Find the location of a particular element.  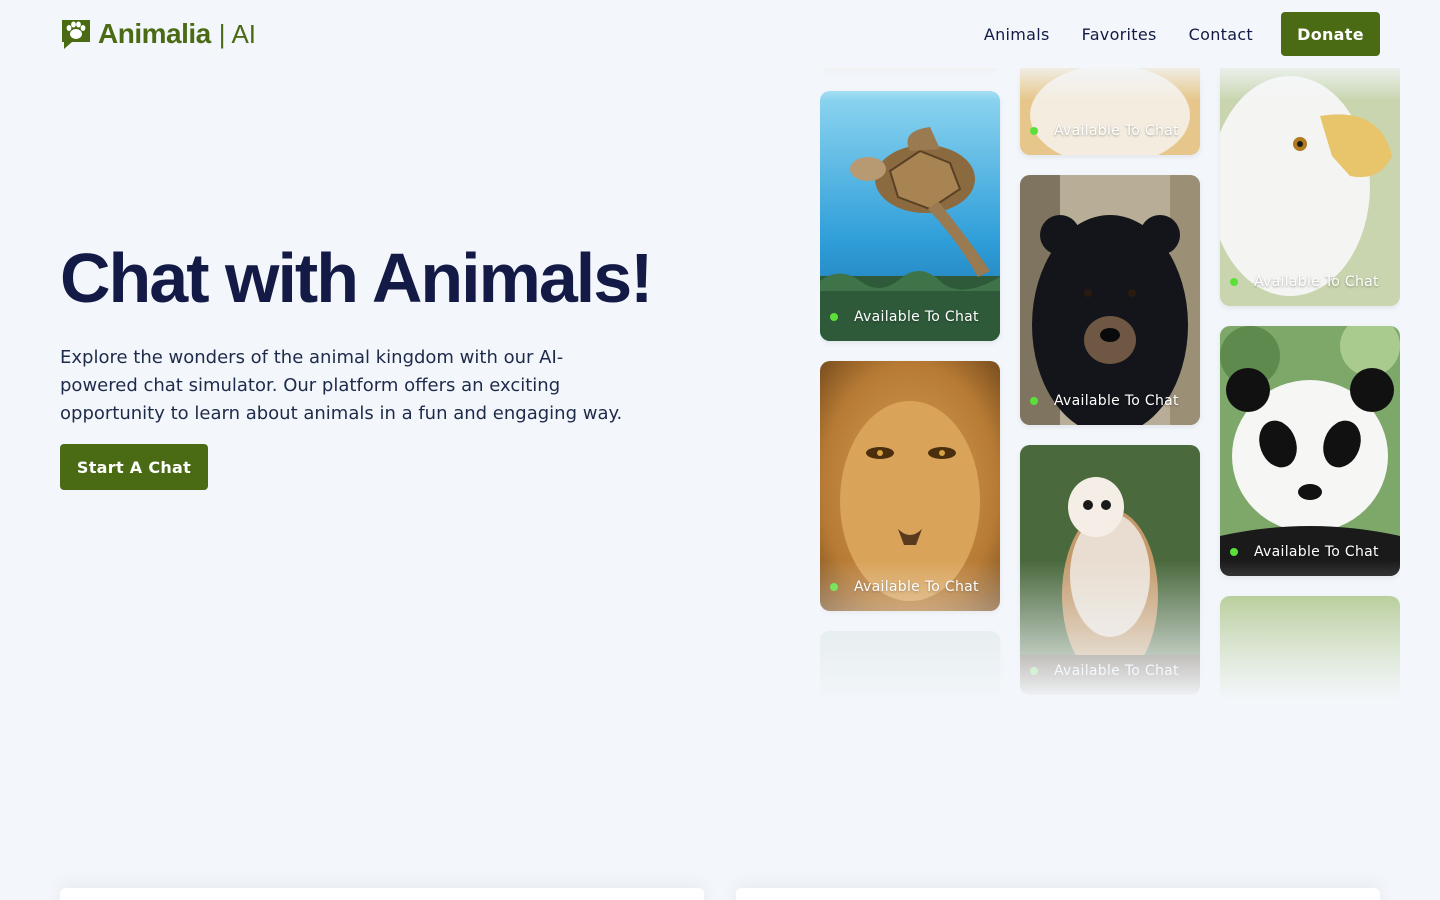

animal-card-barn-owl: Available To Chat is located at coordinates (1110, 570).